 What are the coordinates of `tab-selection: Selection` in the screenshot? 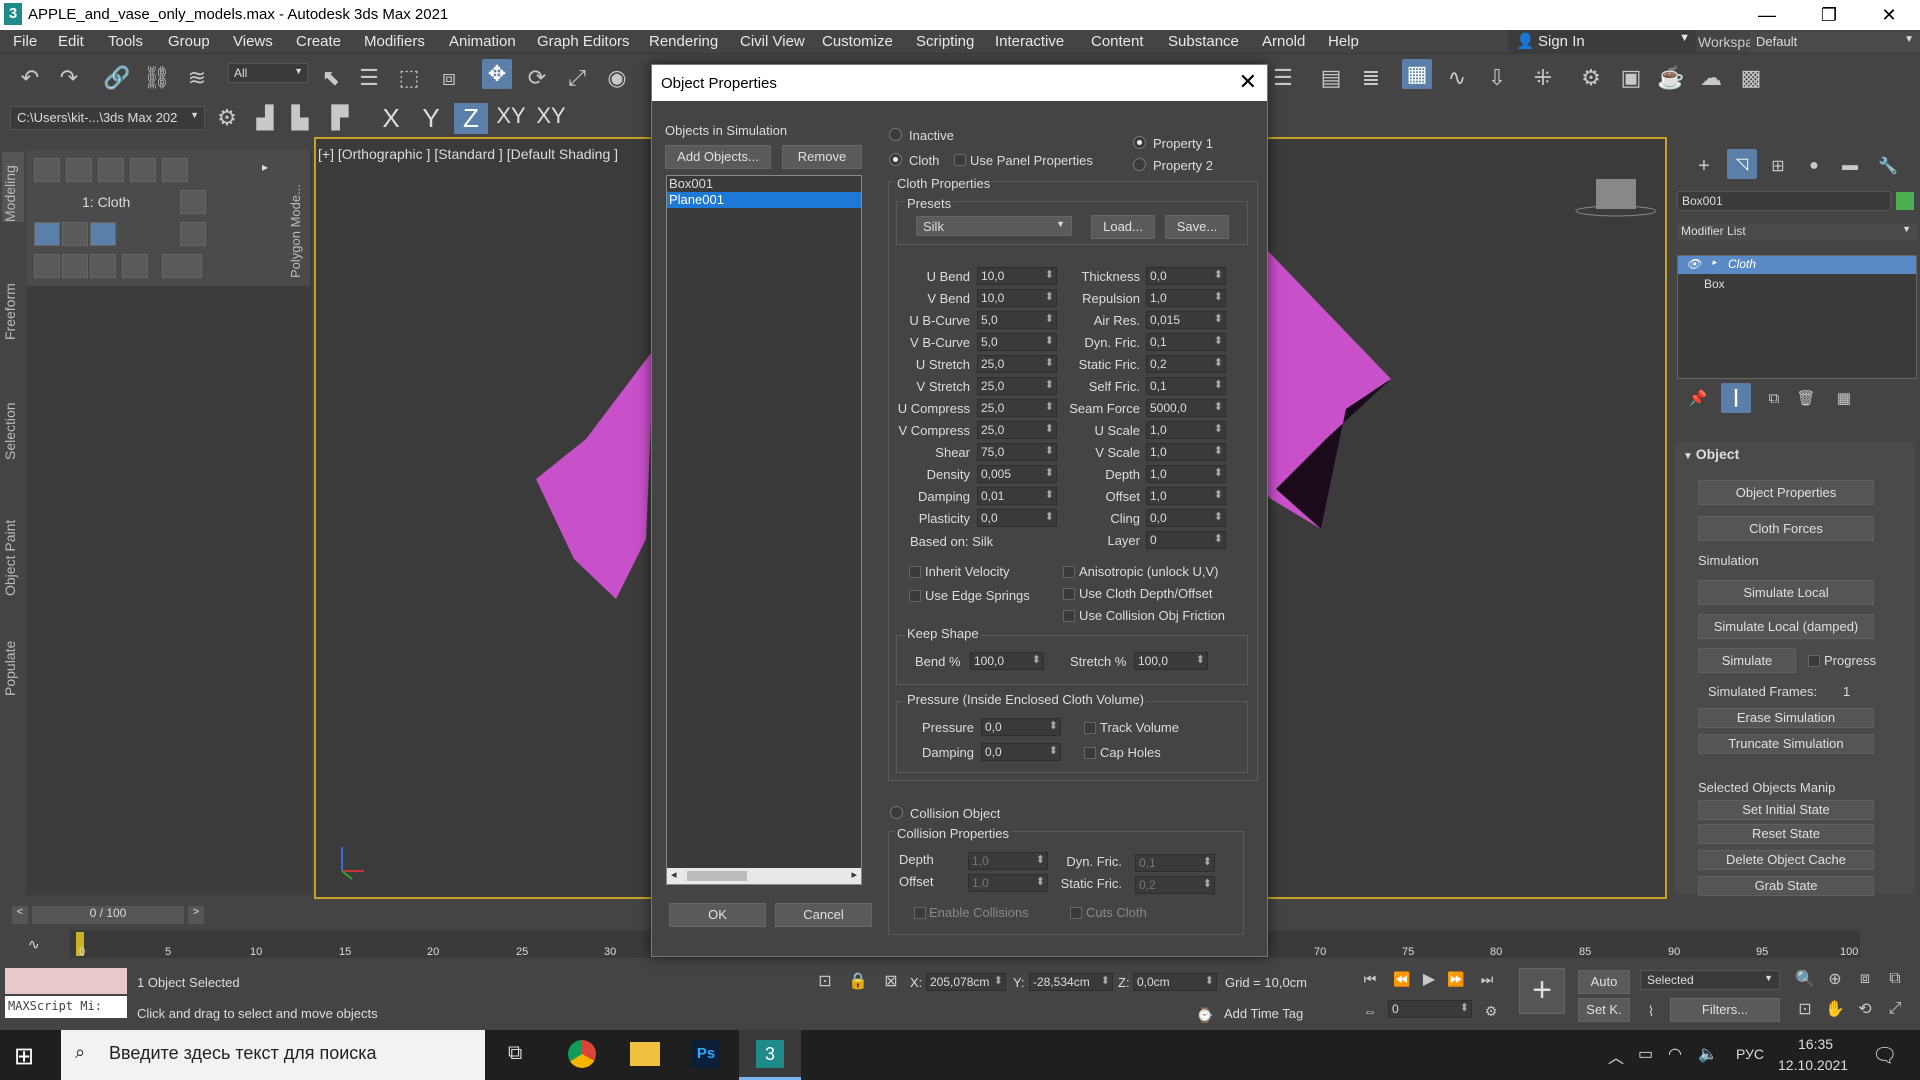 It's located at (10, 431).